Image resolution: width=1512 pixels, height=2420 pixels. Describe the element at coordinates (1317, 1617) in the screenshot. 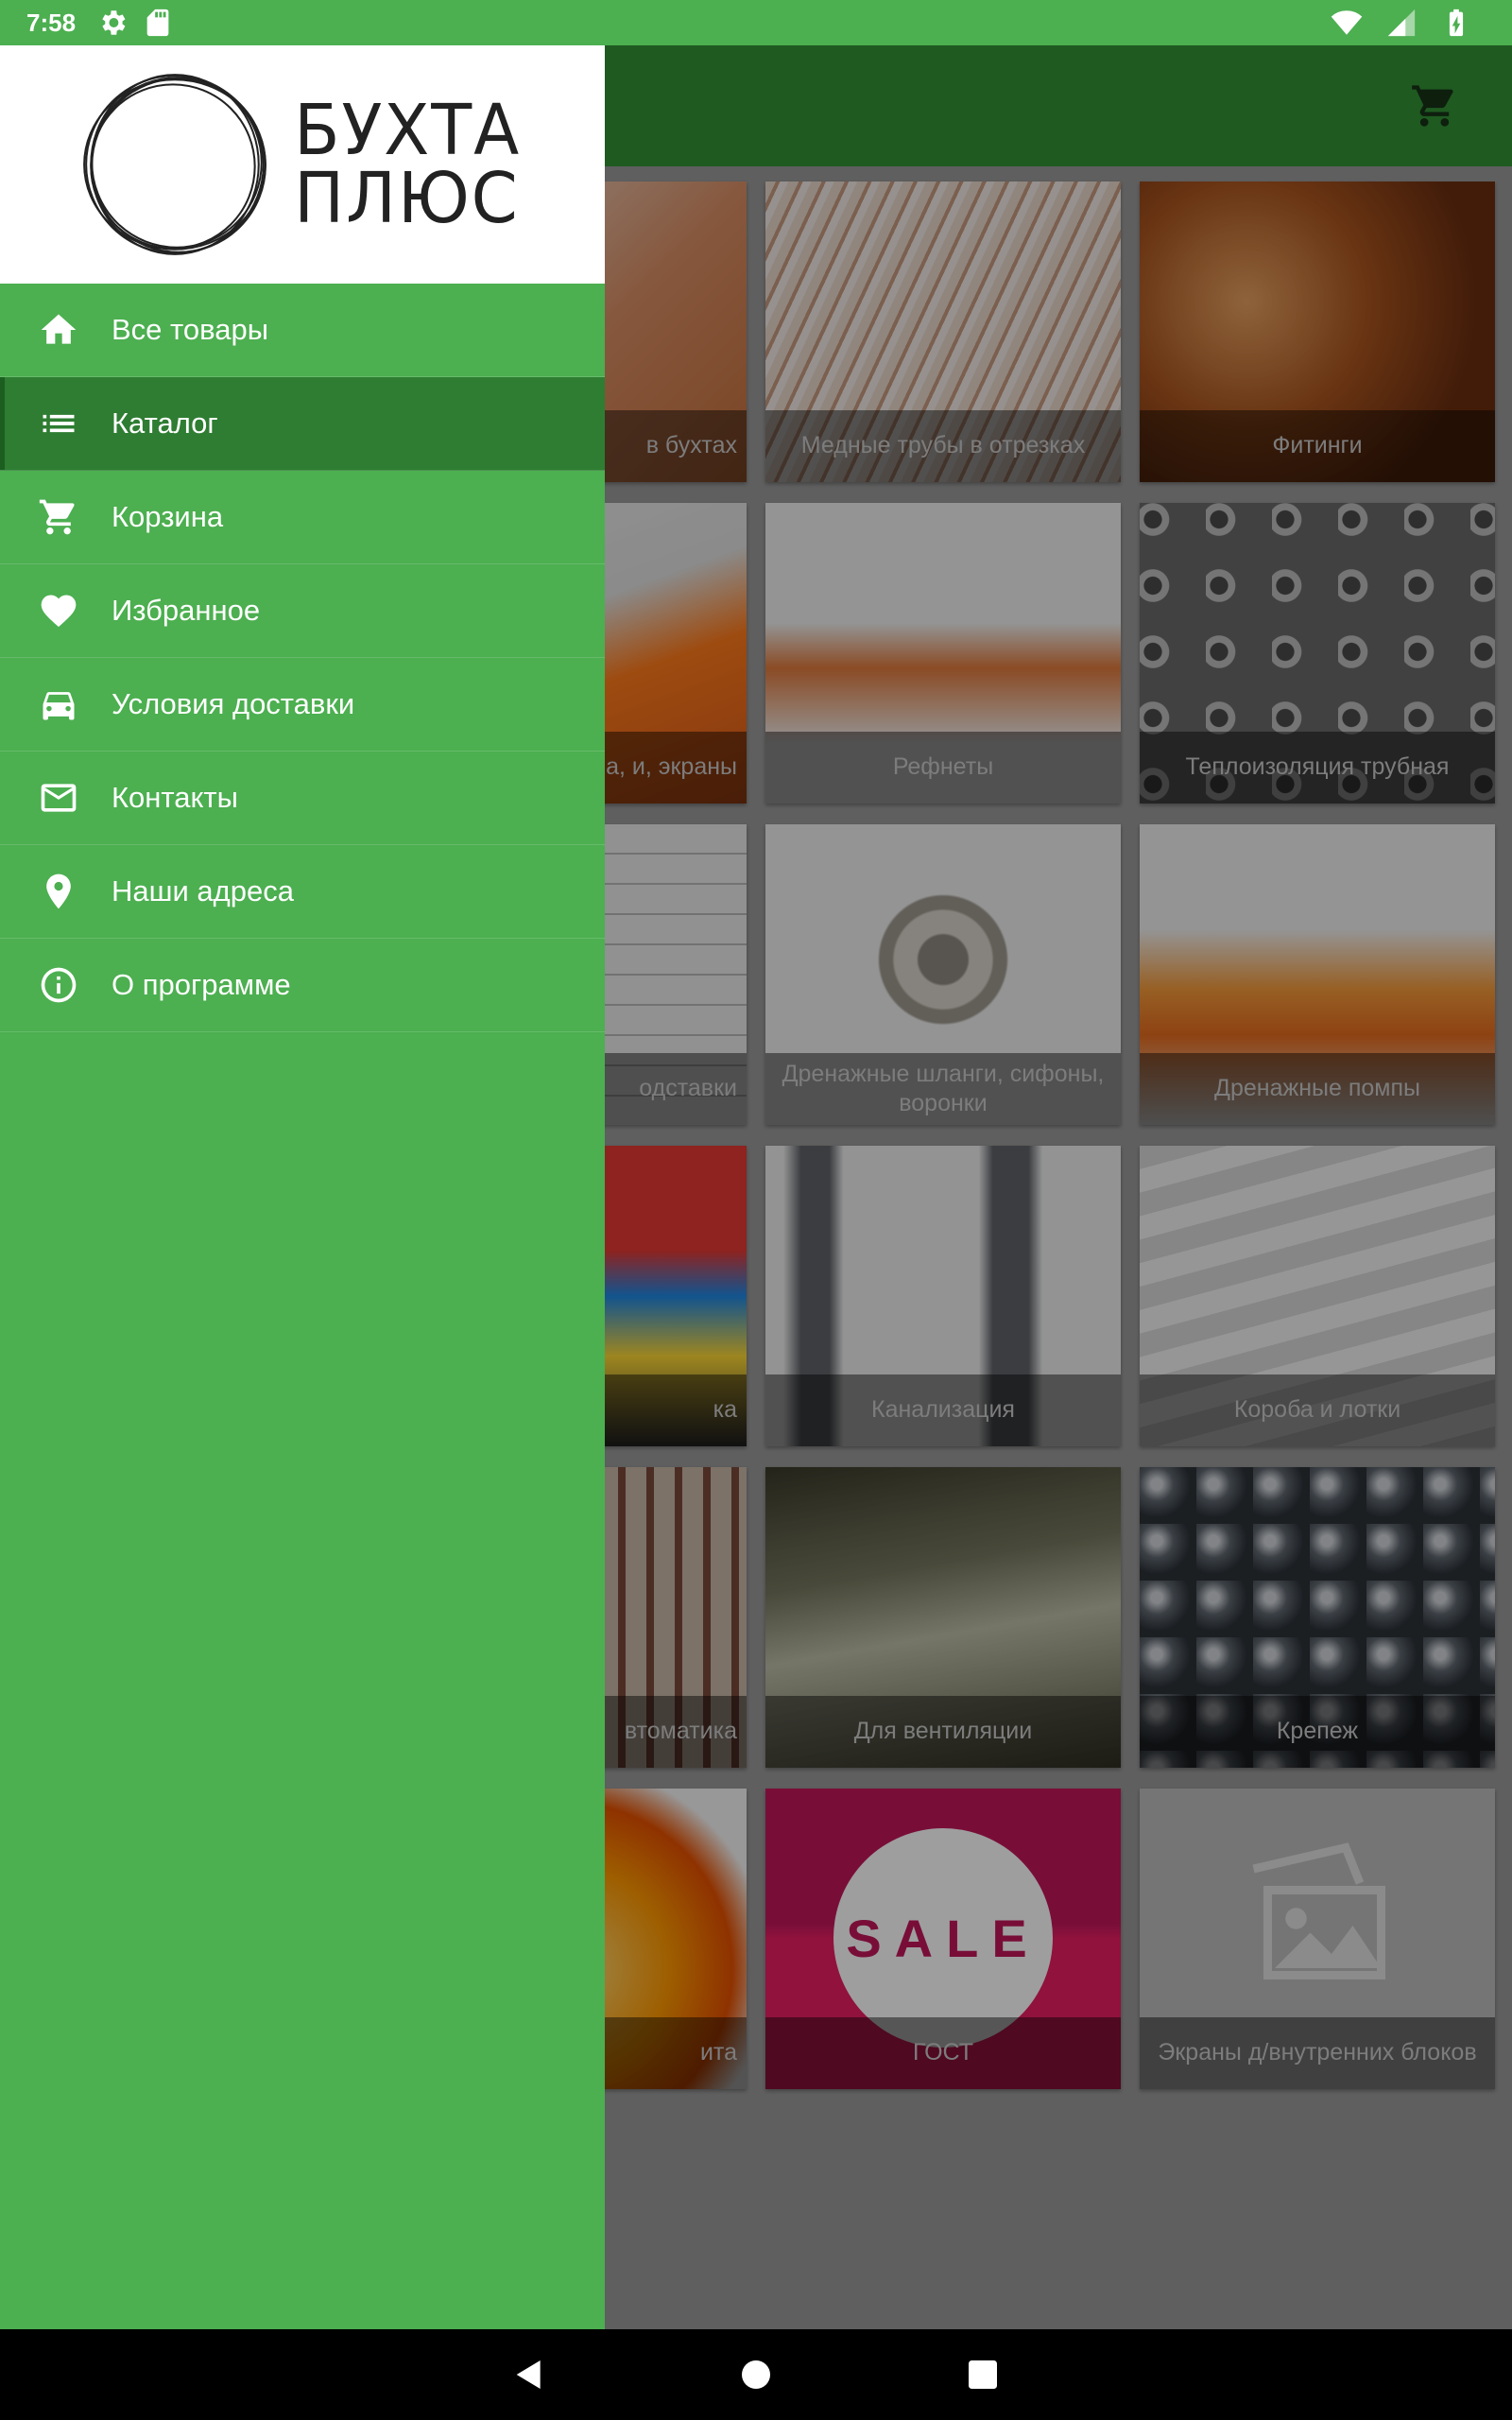

I see `catalog-tile: Крепеж` at that location.